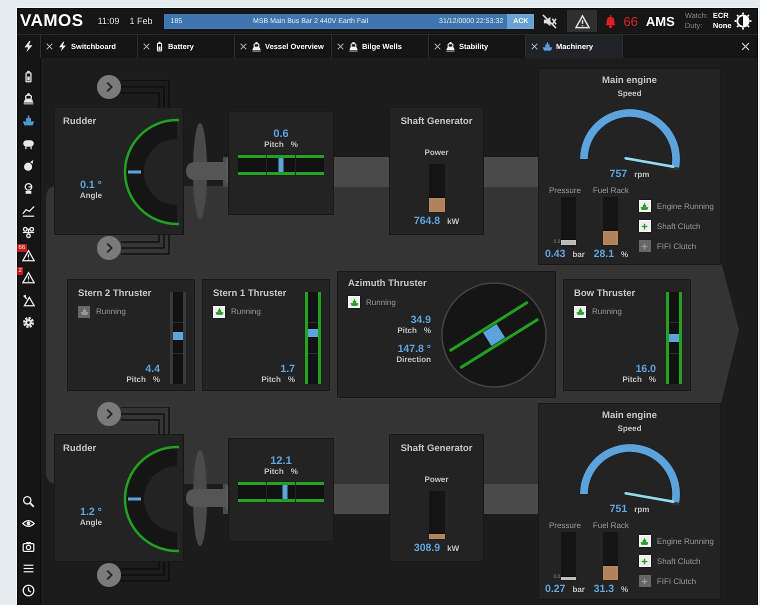  What do you see at coordinates (52, 21) in the screenshot?
I see `logo: VAMOS` at bounding box center [52, 21].